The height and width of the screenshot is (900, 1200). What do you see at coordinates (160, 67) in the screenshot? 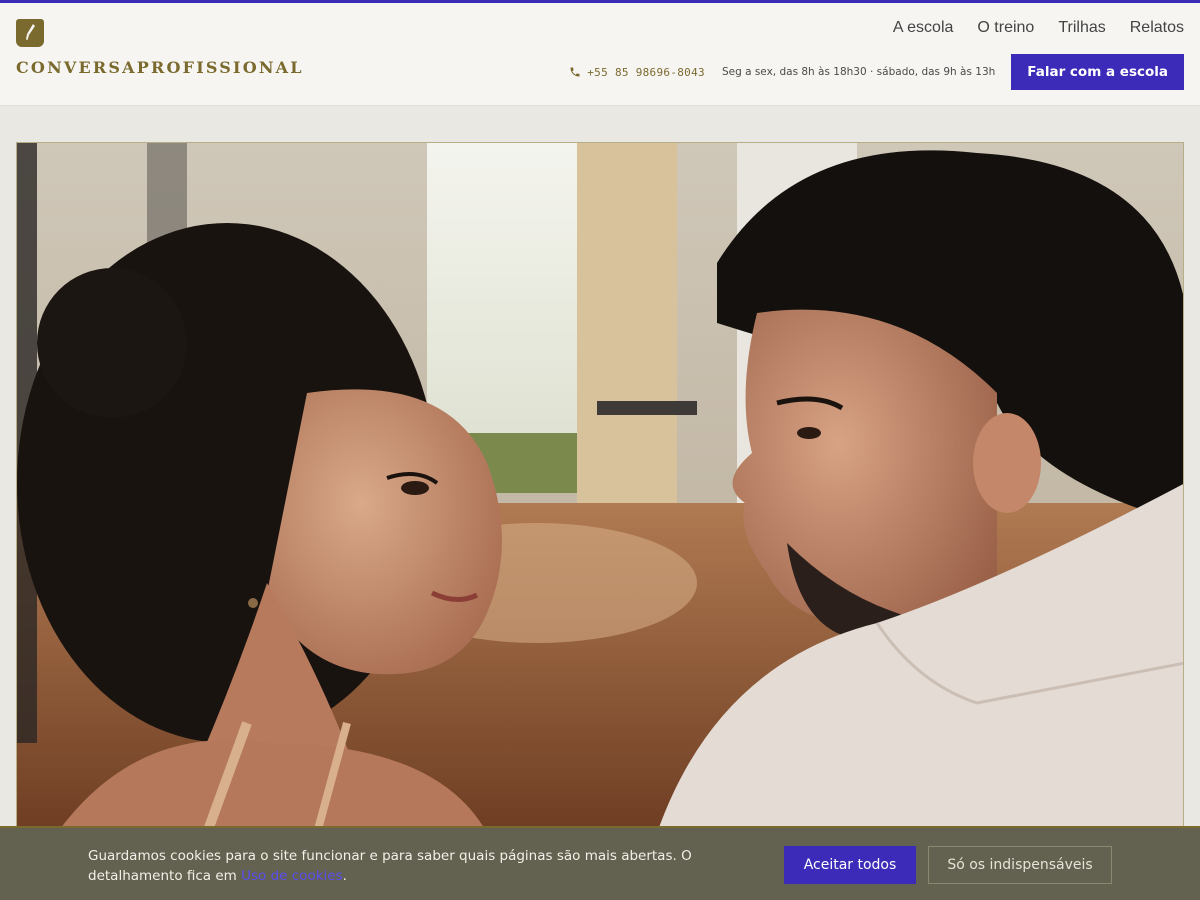
I see `brand-name: CONVERSAPROFISSIONAL` at bounding box center [160, 67].